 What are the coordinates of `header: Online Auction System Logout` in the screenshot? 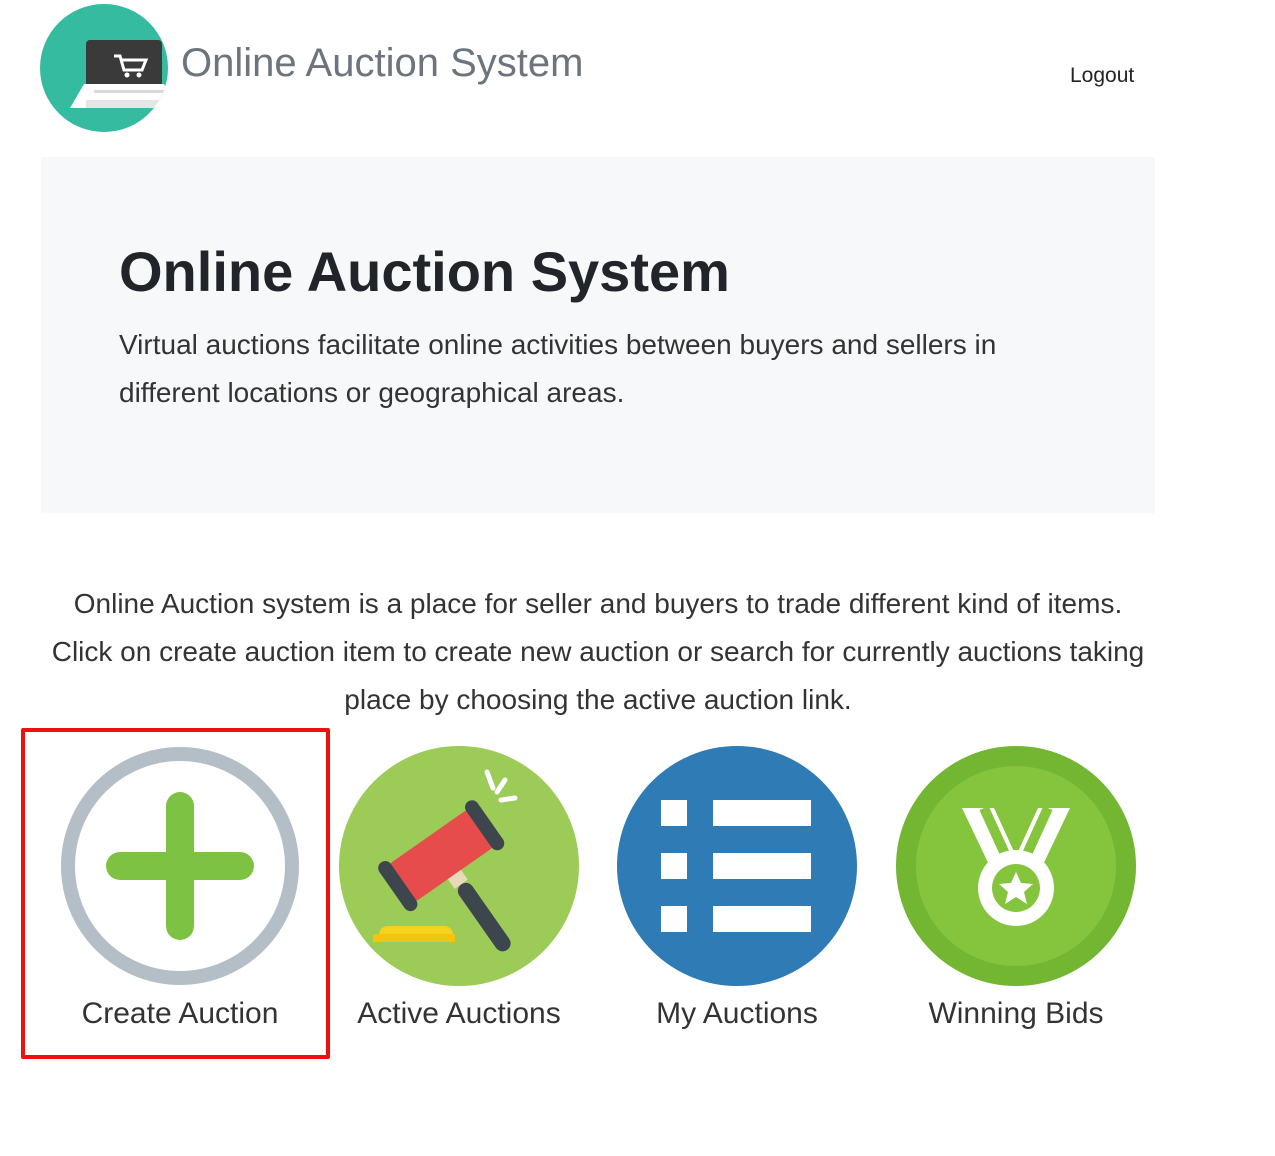 It's located at (637, 70).